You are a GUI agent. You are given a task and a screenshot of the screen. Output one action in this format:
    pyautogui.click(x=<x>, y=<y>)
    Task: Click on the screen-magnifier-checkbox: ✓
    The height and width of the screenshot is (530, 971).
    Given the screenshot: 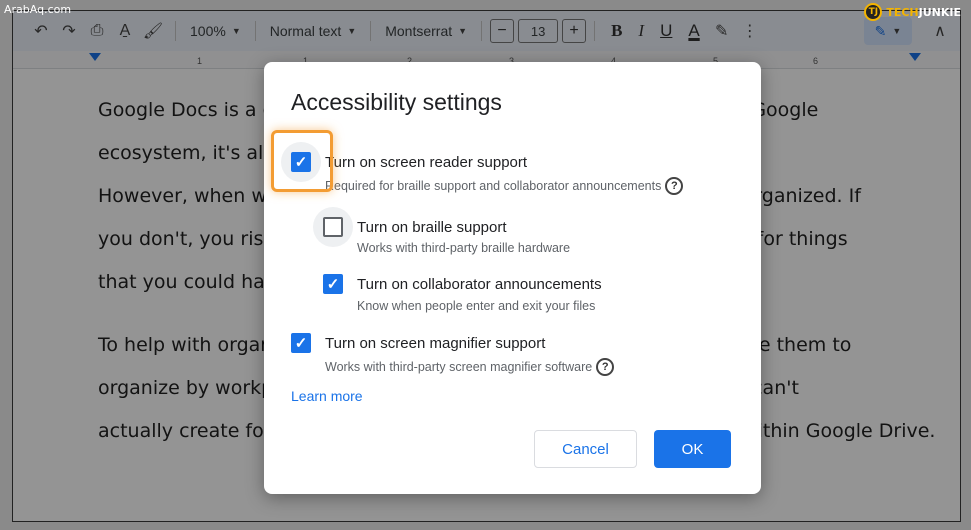 What is the action you would take?
    pyautogui.click(x=301, y=343)
    